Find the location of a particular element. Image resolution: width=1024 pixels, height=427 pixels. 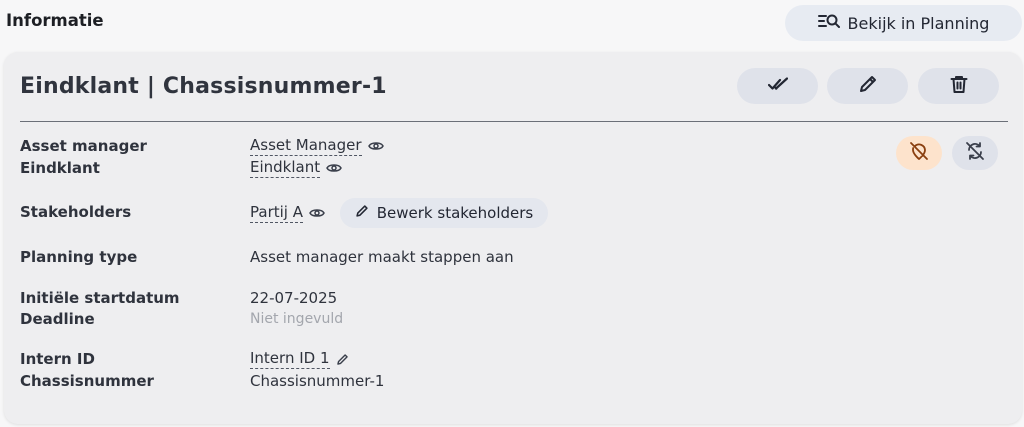

view-in-planning-button: Bekijk in Planning is located at coordinates (903, 23).